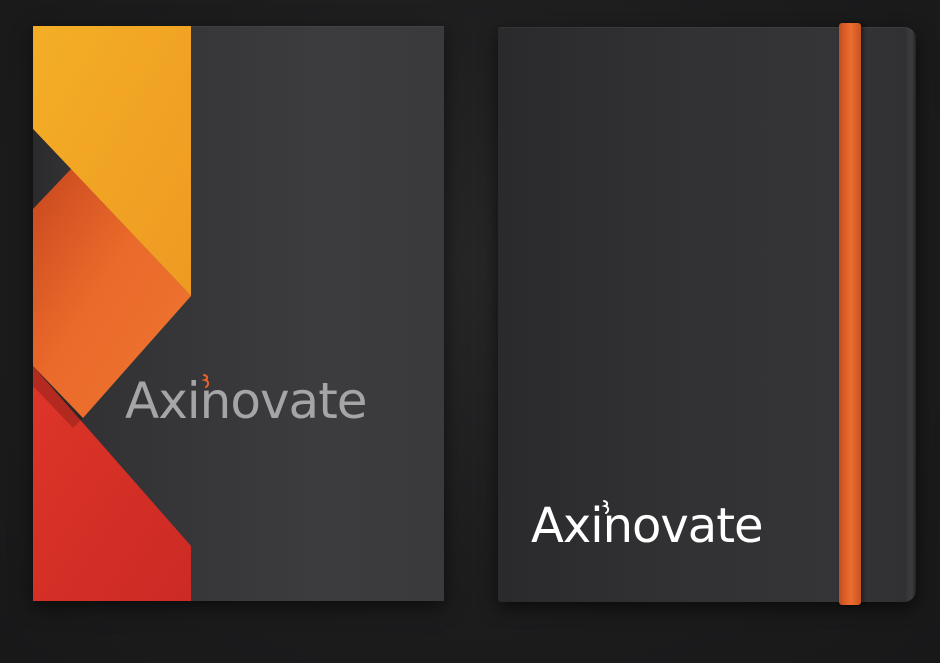 The height and width of the screenshot is (663, 940). Describe the element at coordinates (850, 314) in the screenshot. I see `elastic-strap` at that location.